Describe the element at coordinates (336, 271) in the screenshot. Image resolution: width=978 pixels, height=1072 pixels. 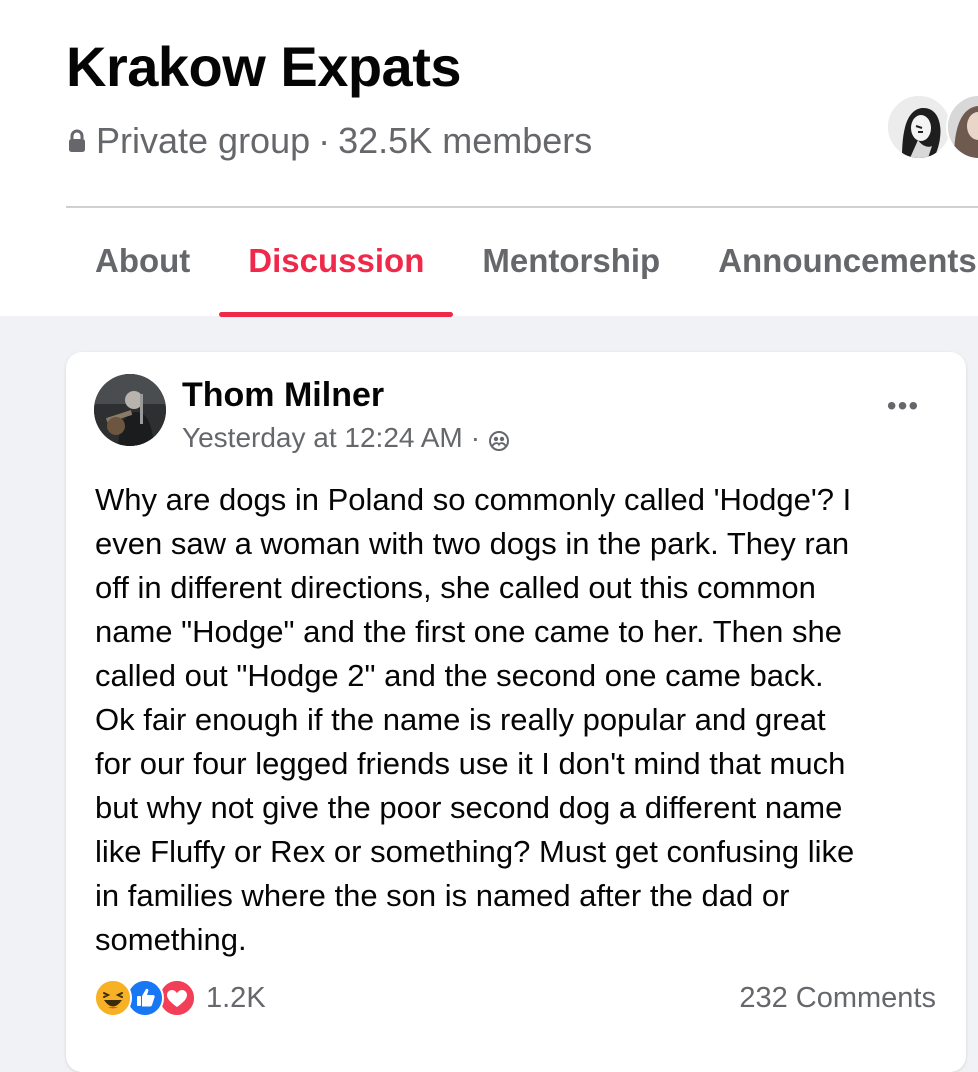
I see `tab-discussion: Discussion` at that location.